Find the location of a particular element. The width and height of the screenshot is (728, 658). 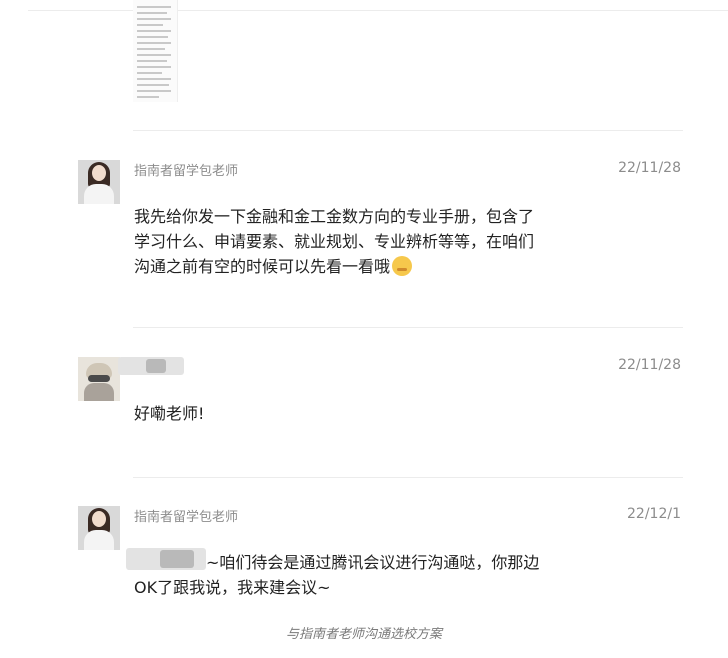

thinking-face-emoji is located at coordinates (402, 266).